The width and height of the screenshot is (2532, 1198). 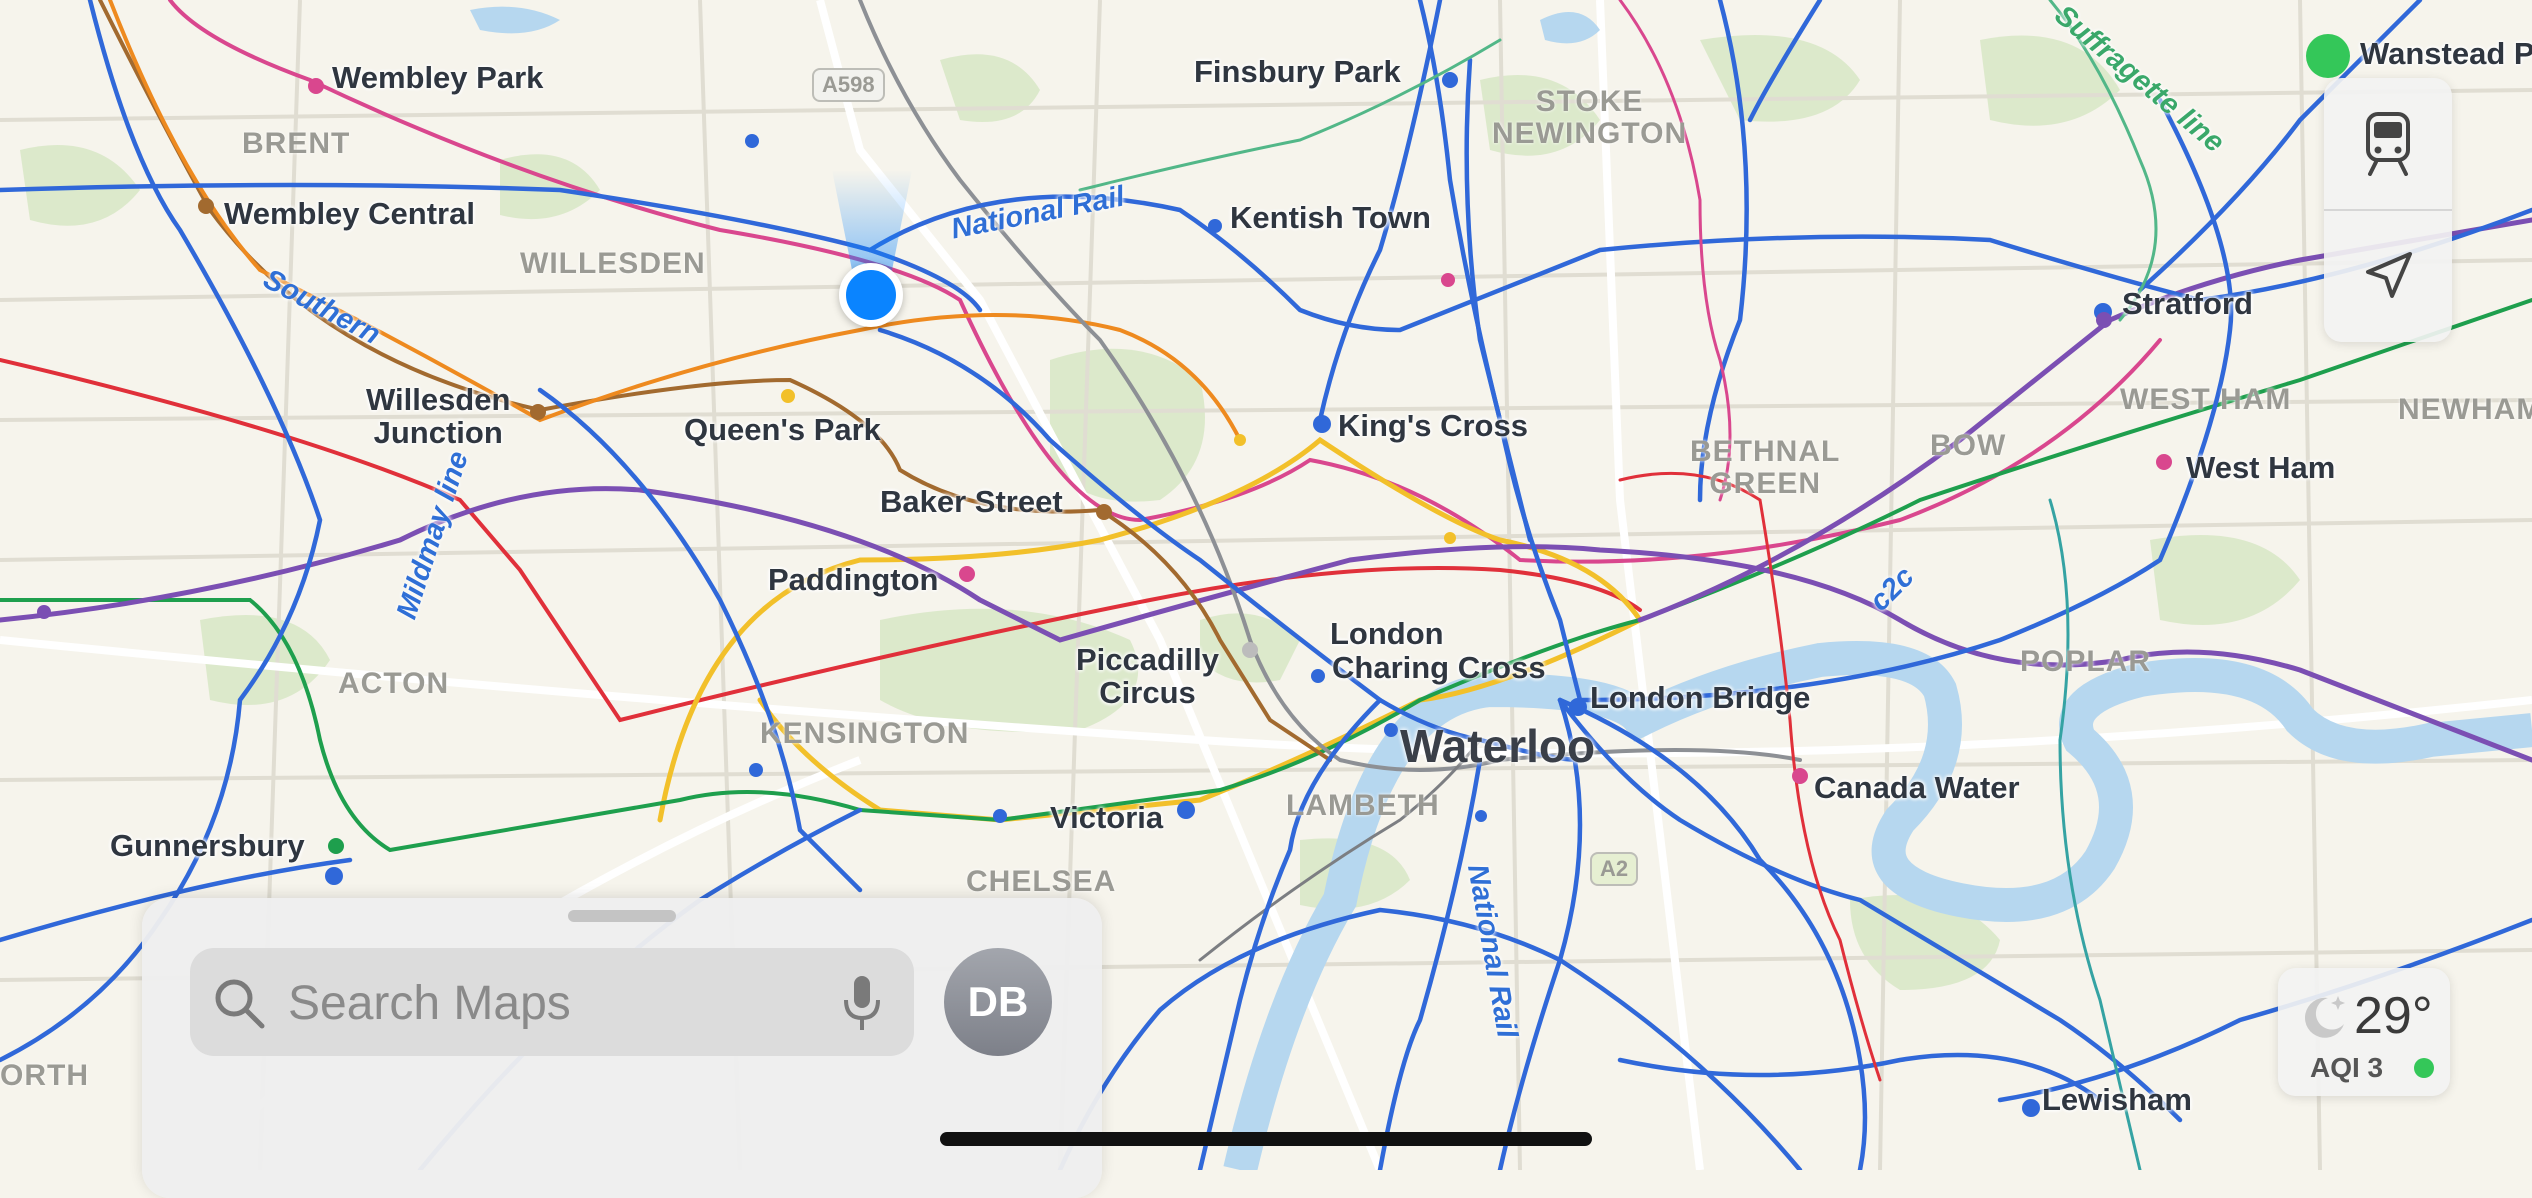 I want to click on station-label-london-bridge: London Bridge, so click(x=1700, y=698).